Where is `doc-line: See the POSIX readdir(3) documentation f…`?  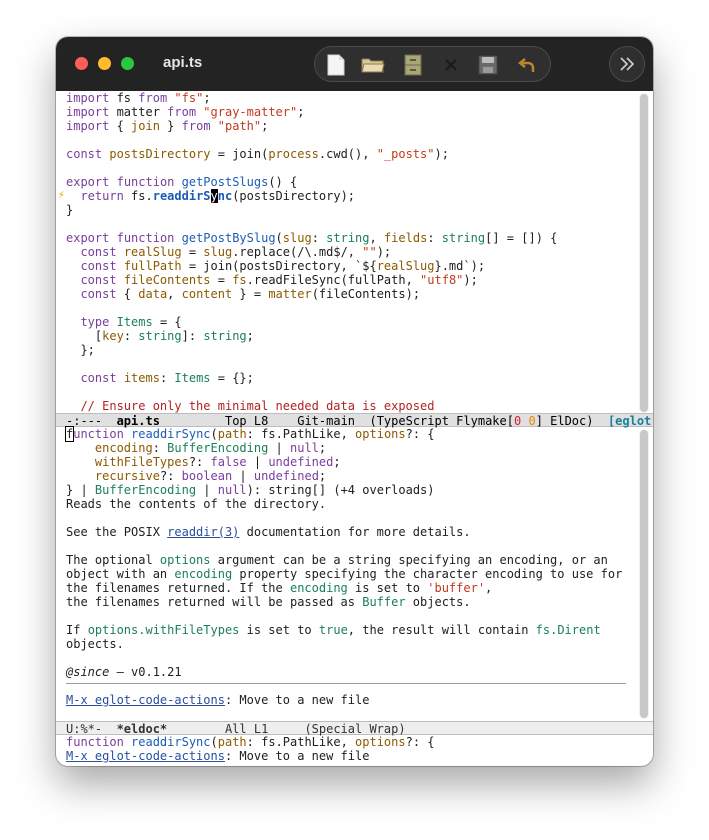 doc-line: See the POSIX readdir(3) documentation f… is located at coordinates (268, 532).